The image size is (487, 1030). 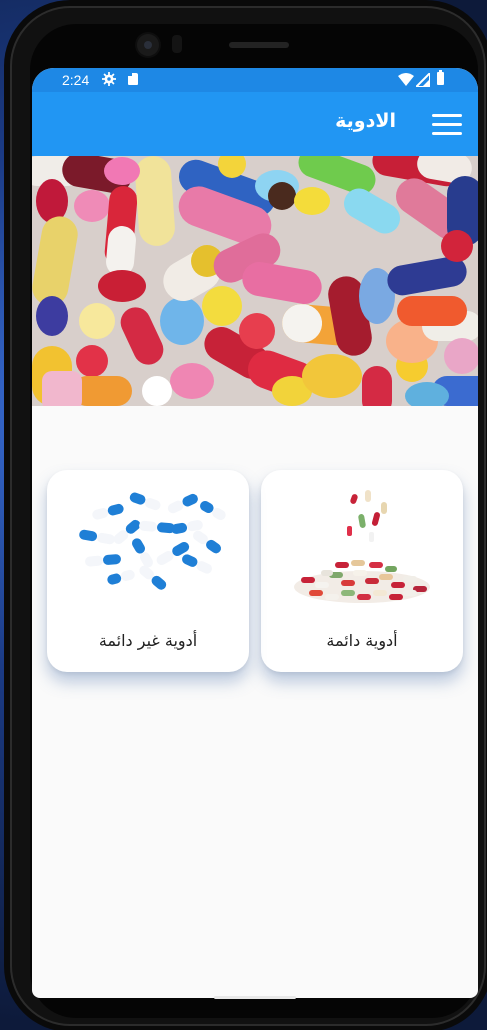 I want to click on wifi-icon, so click(x=406, y=79).